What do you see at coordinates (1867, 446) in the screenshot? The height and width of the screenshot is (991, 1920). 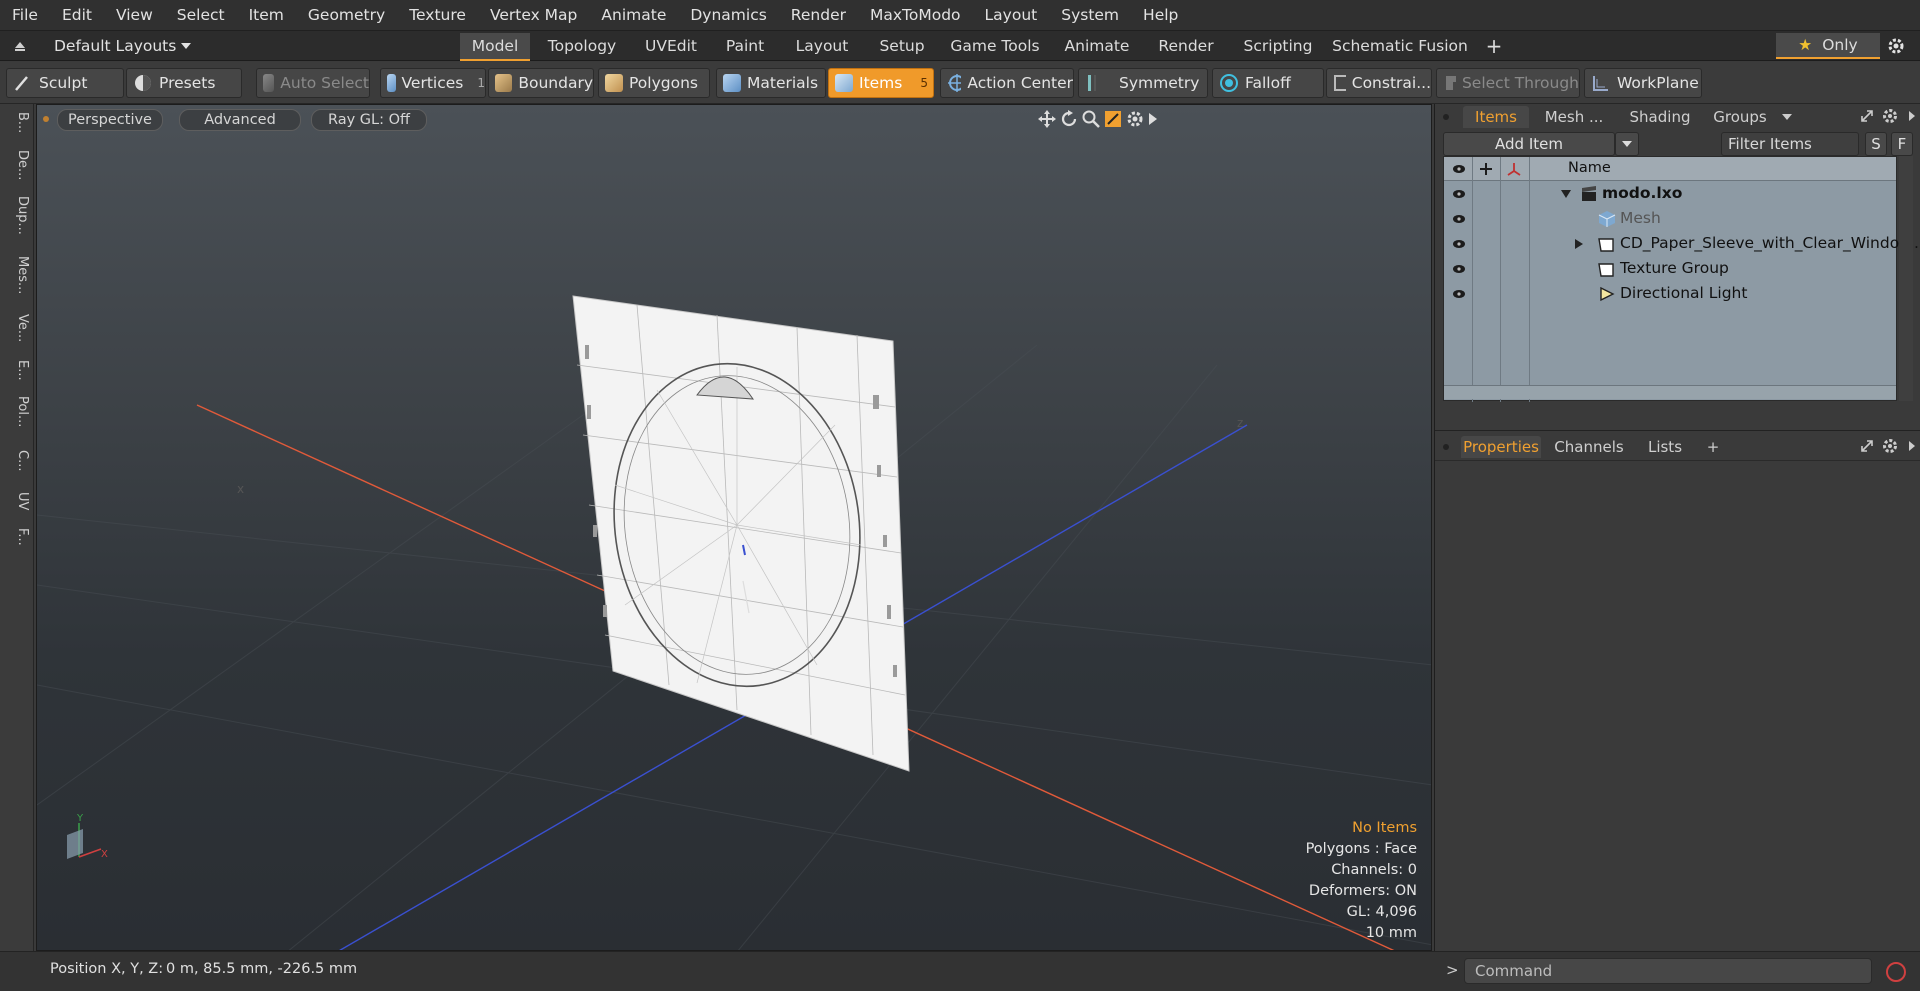 I see `properties-maximize-icon` at bounding box center [1867, 446].